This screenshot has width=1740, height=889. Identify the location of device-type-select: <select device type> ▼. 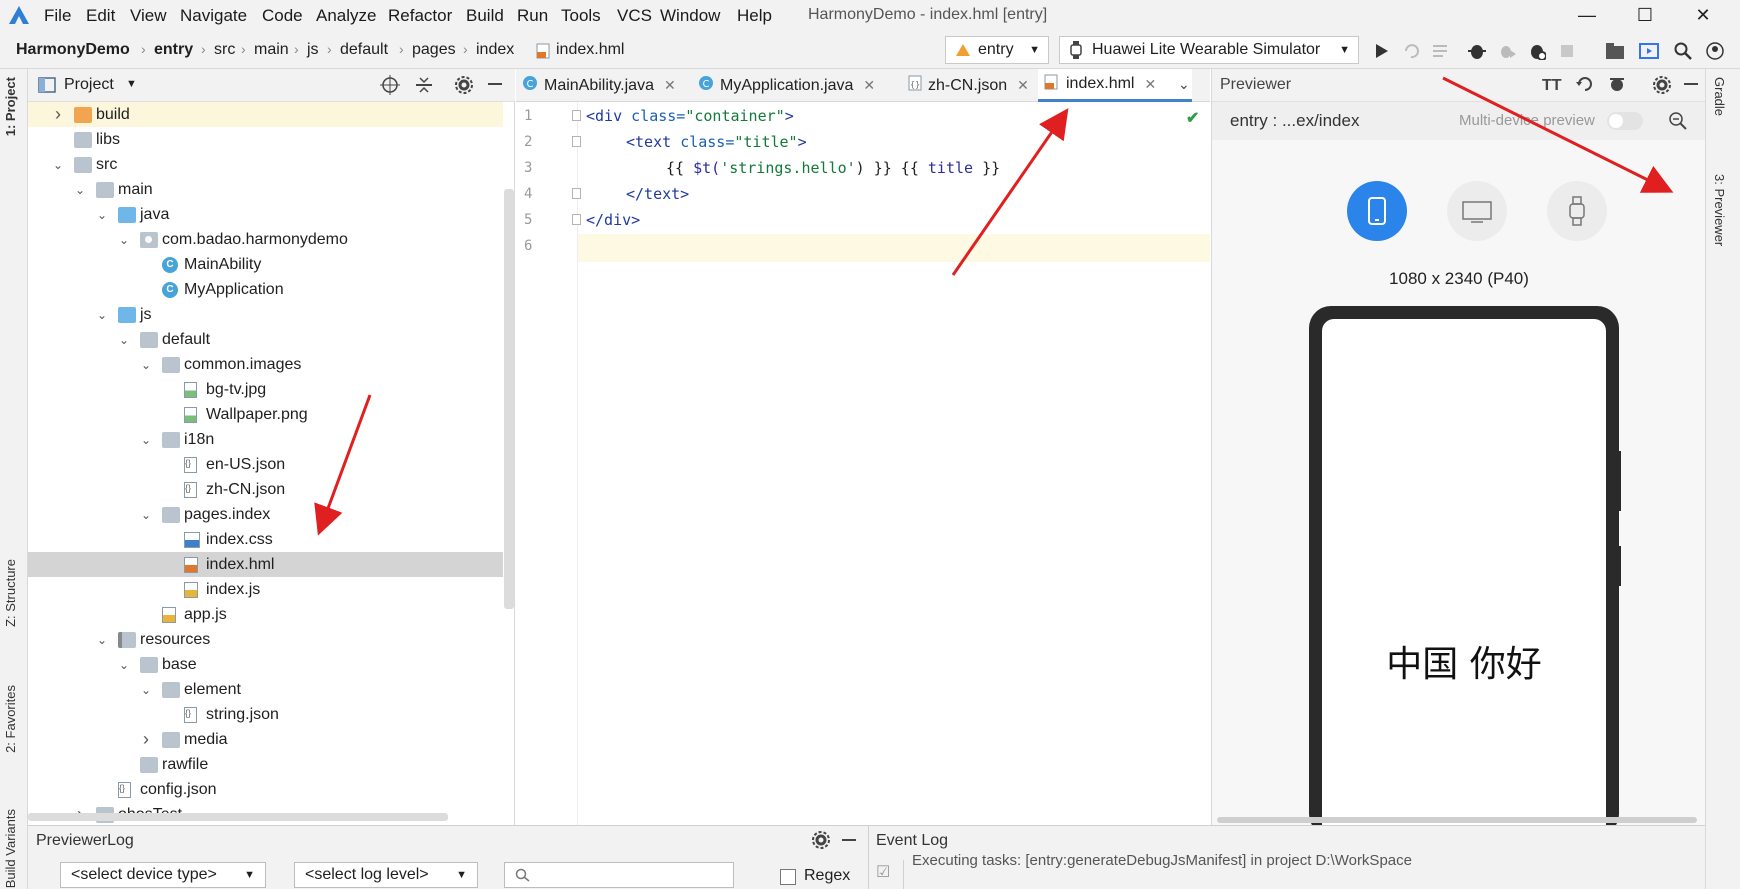
(163, 875).